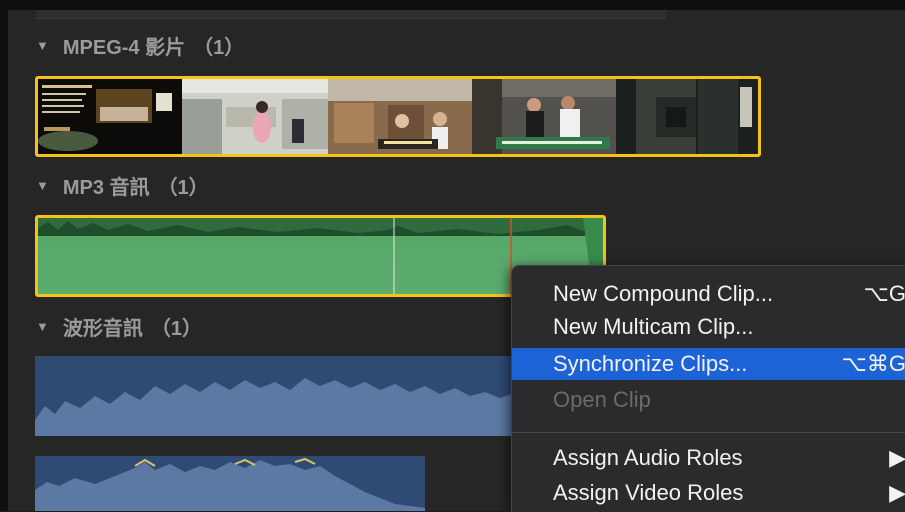  I want to click on group-header-wav: ▼ 波形音訊 （1）, so click(119, 326).